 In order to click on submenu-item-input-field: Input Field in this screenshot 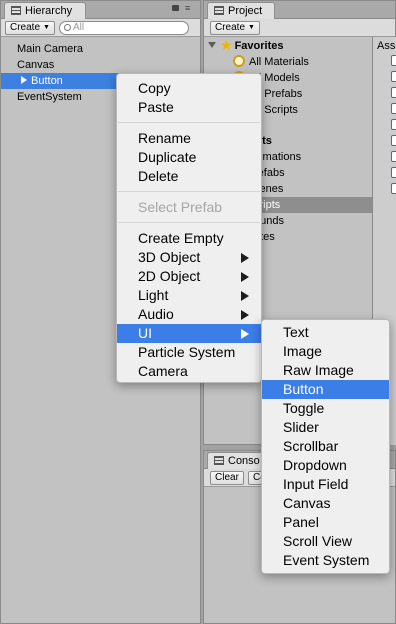, I will do `click(325, 484)`.